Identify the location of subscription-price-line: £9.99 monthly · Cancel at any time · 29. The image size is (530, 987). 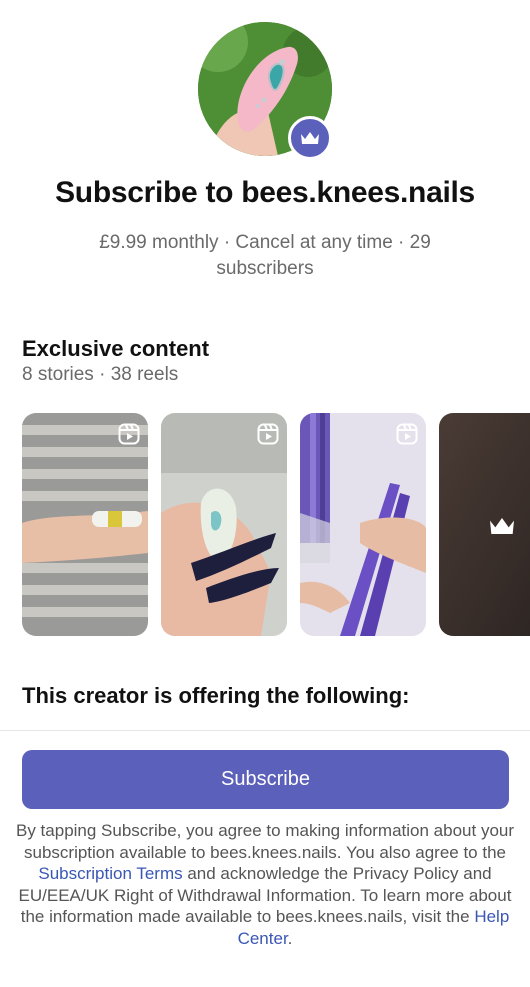
(265, 242).